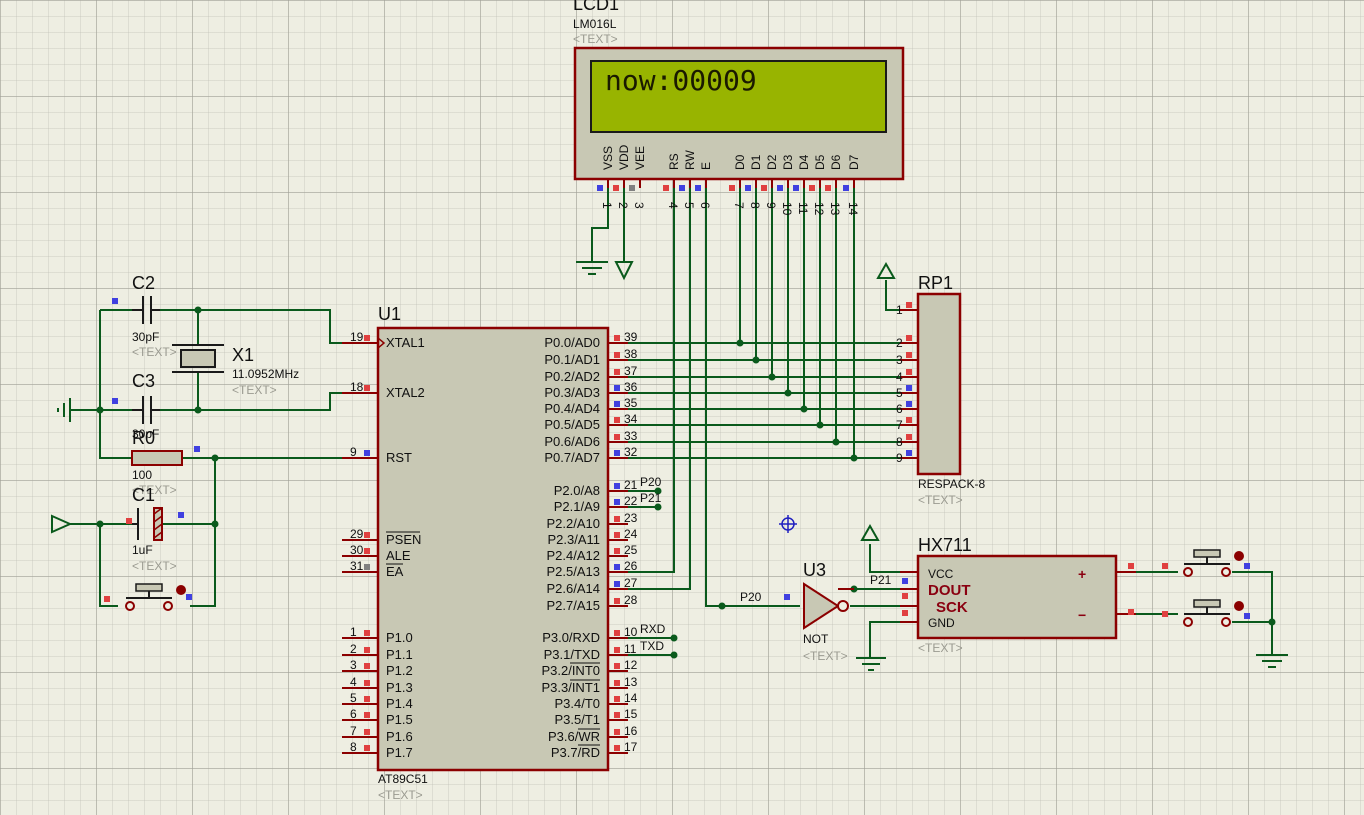  I want to click on lcd-ref: LCD1, so click(596, 7).